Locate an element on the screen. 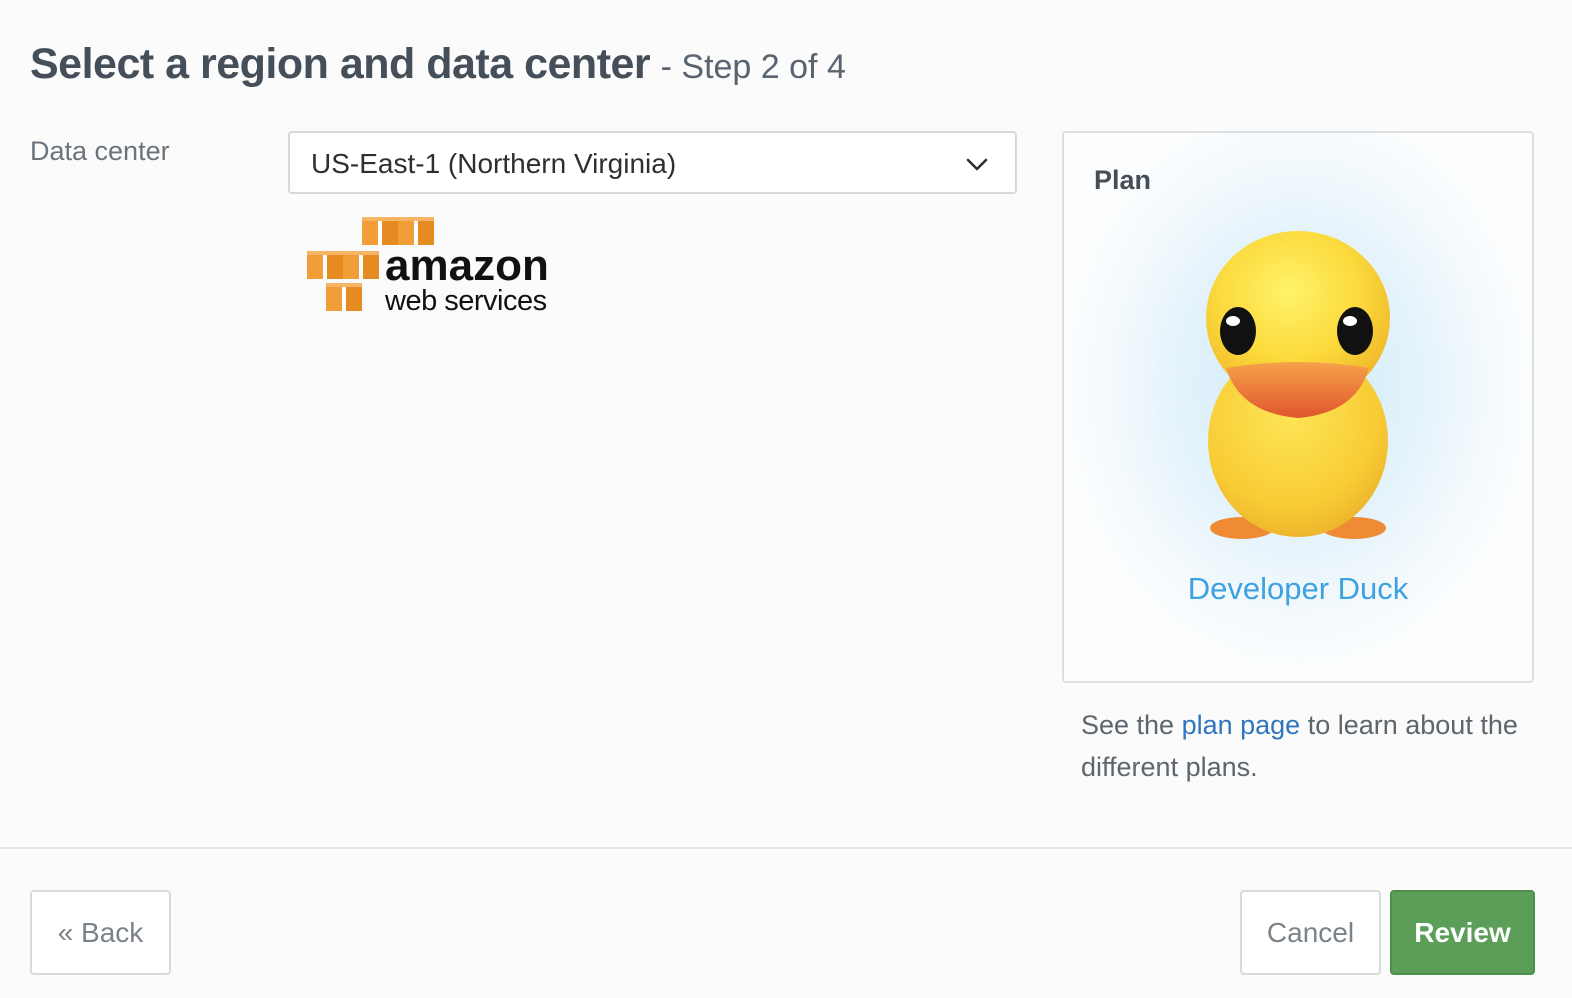  aws-logo-line2: web services is located at coordinates (465, 301).